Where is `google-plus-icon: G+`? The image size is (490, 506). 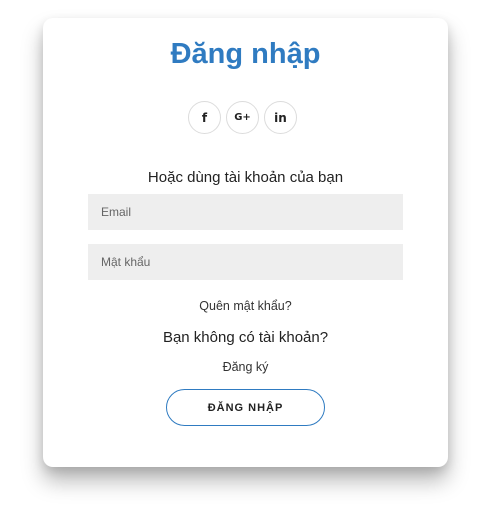
google-plus-icon: G+ is located at coordinates (242, 117).